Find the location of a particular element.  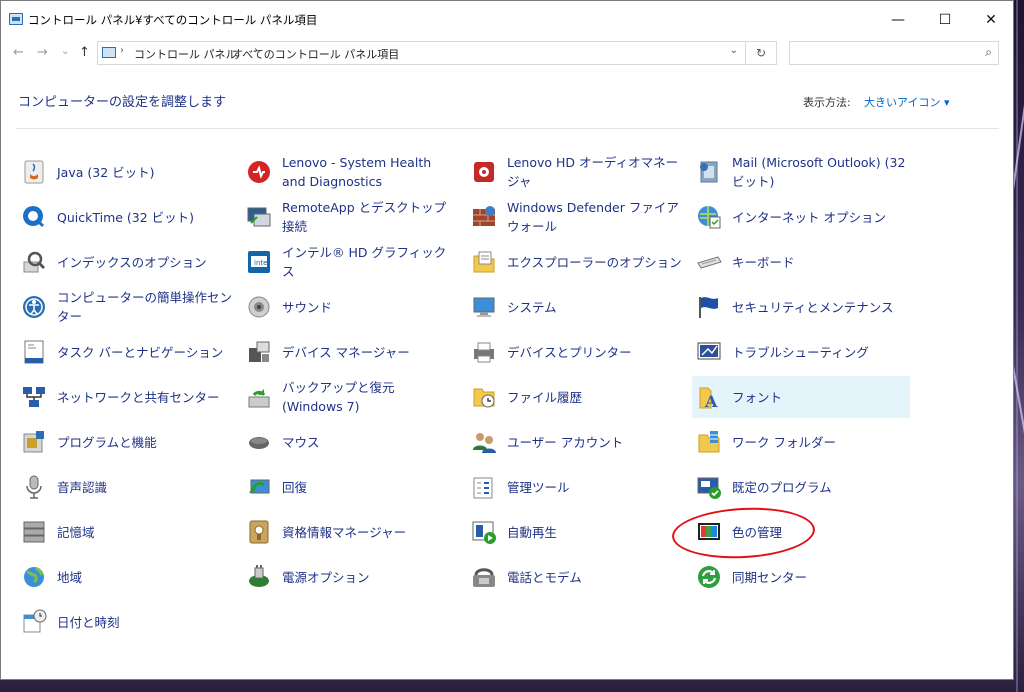

font-icon: A is located at coordinates (709, 397).